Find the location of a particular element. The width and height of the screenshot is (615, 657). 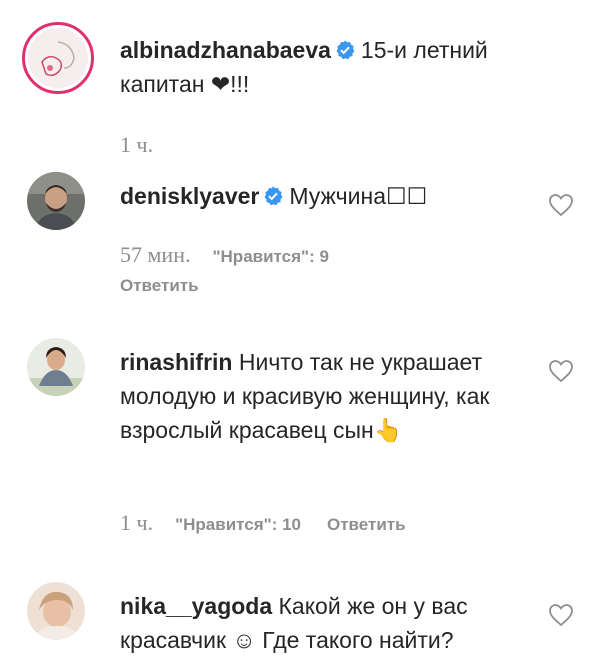

comment-text-block: denisklyaver Мужчина☐☐ is located at coordinates (325, 196).